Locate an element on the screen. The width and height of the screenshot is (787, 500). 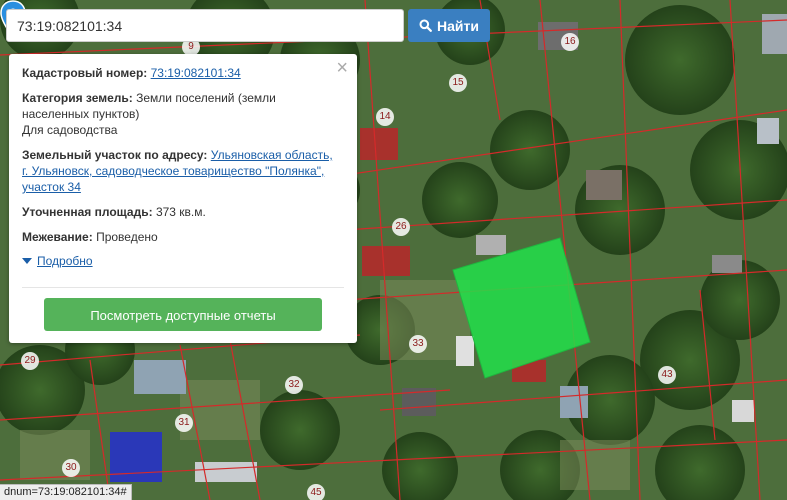
survey-value: Проведено is located at coordinates (127, 237).